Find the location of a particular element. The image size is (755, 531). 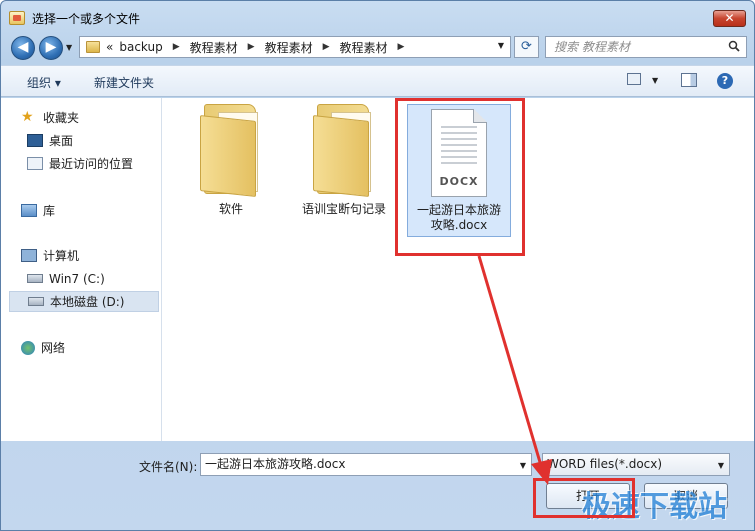

sidebar-item-libraries: 库 is located at coordinates (84, 210).